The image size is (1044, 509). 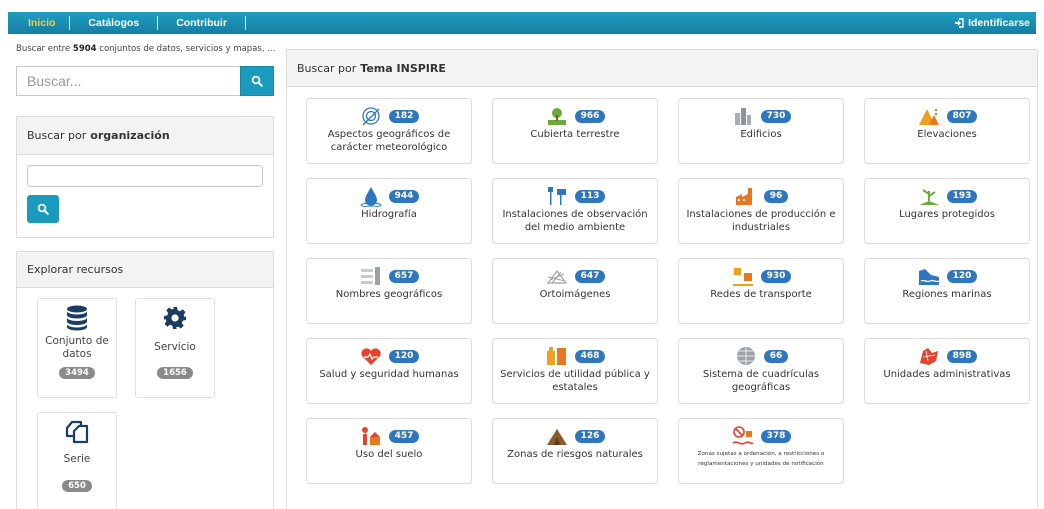 I want to click on inspire-title-bold: Tema INSPIRE, so click(x=403, y=68).